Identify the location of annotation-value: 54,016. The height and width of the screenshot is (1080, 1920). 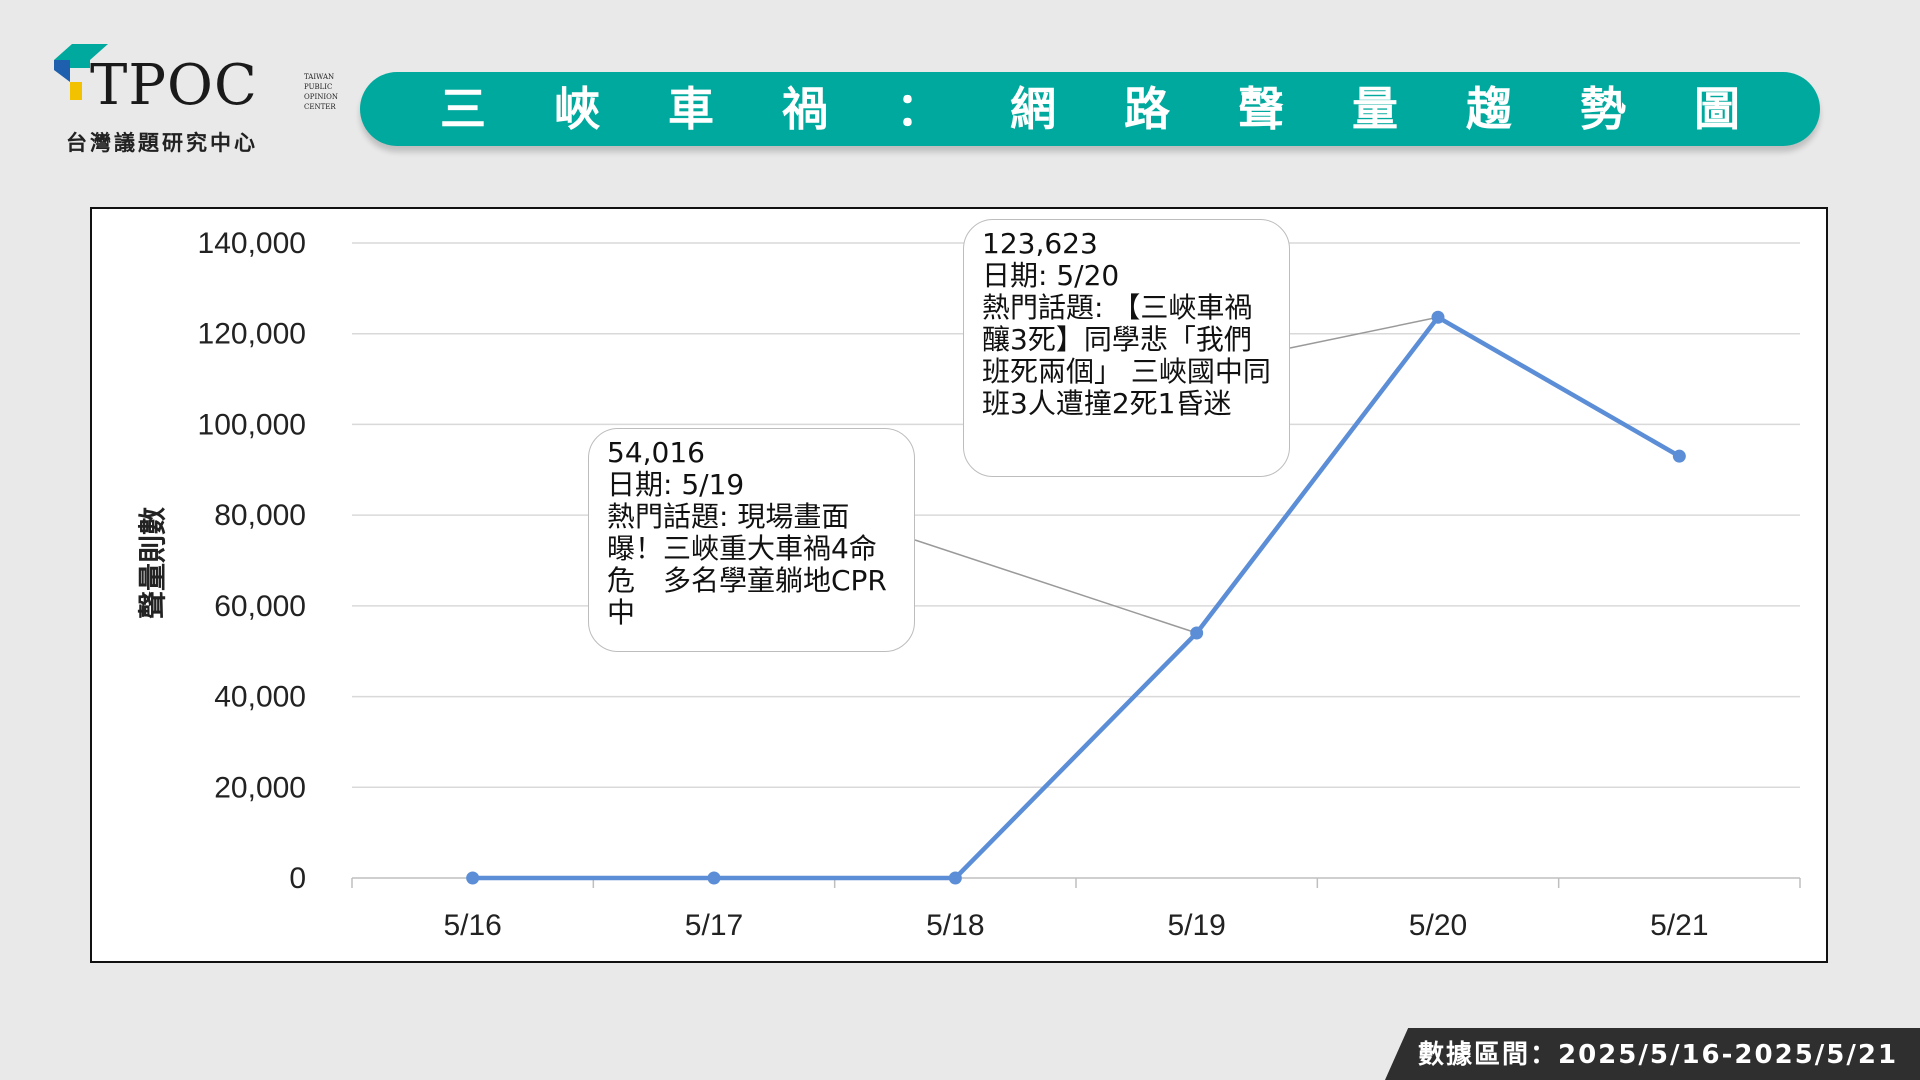
(656, 452).